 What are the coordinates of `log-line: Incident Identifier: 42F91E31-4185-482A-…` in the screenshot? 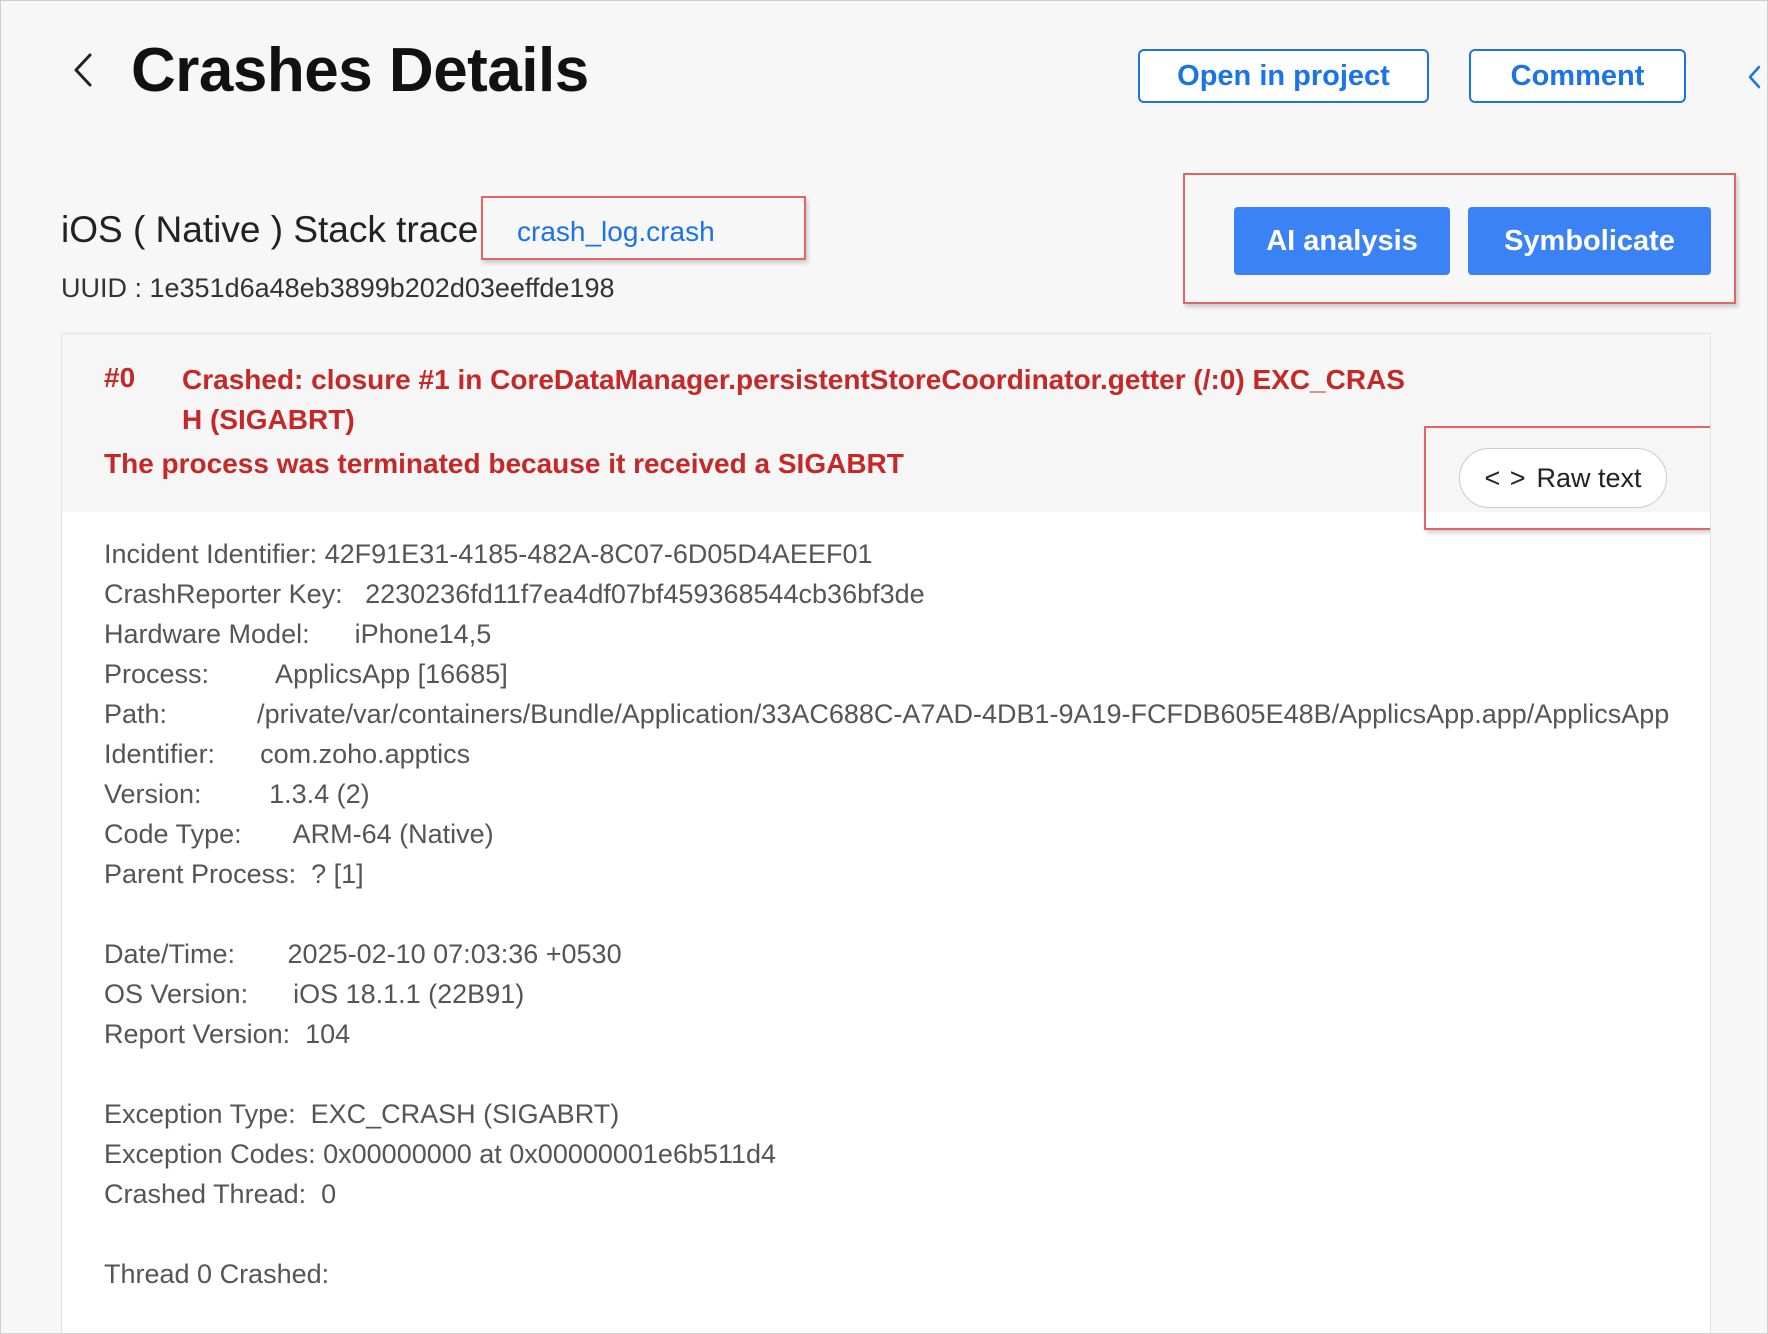 It's located at (488, 554).